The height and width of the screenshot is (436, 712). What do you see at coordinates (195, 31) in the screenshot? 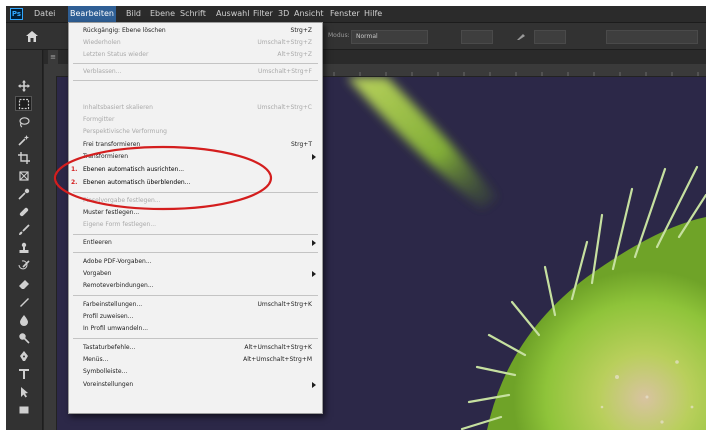
I see `menu-item-undo: Rückgängig: Ebene löschen Strg+Z` at bounding box center [195, 31].